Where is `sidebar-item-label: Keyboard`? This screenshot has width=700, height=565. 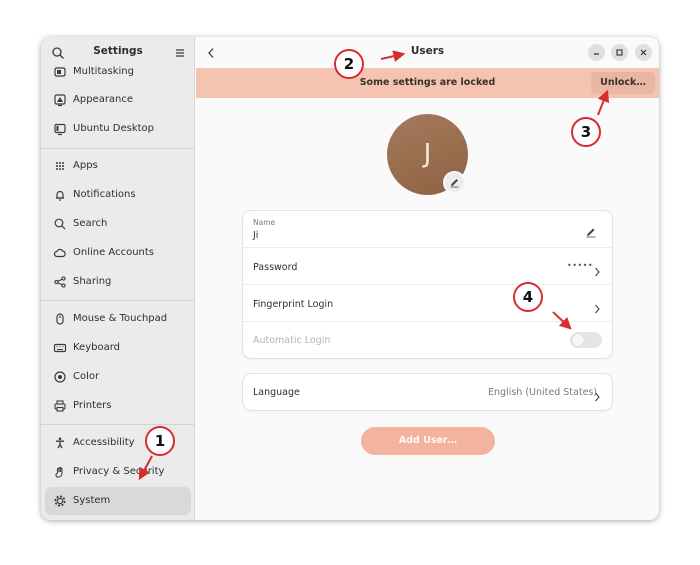 sidebar-item-label: Keyboard is located at coordinates (97, 347).